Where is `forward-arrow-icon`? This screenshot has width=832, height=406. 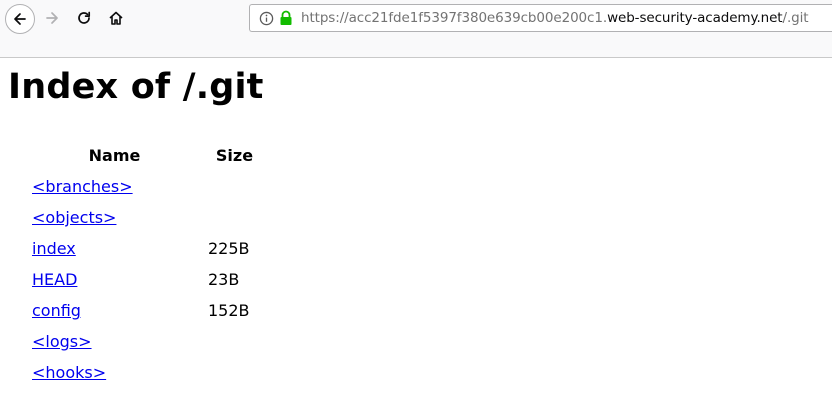
forward-arrow-icon is located at coordinates (52, 18).